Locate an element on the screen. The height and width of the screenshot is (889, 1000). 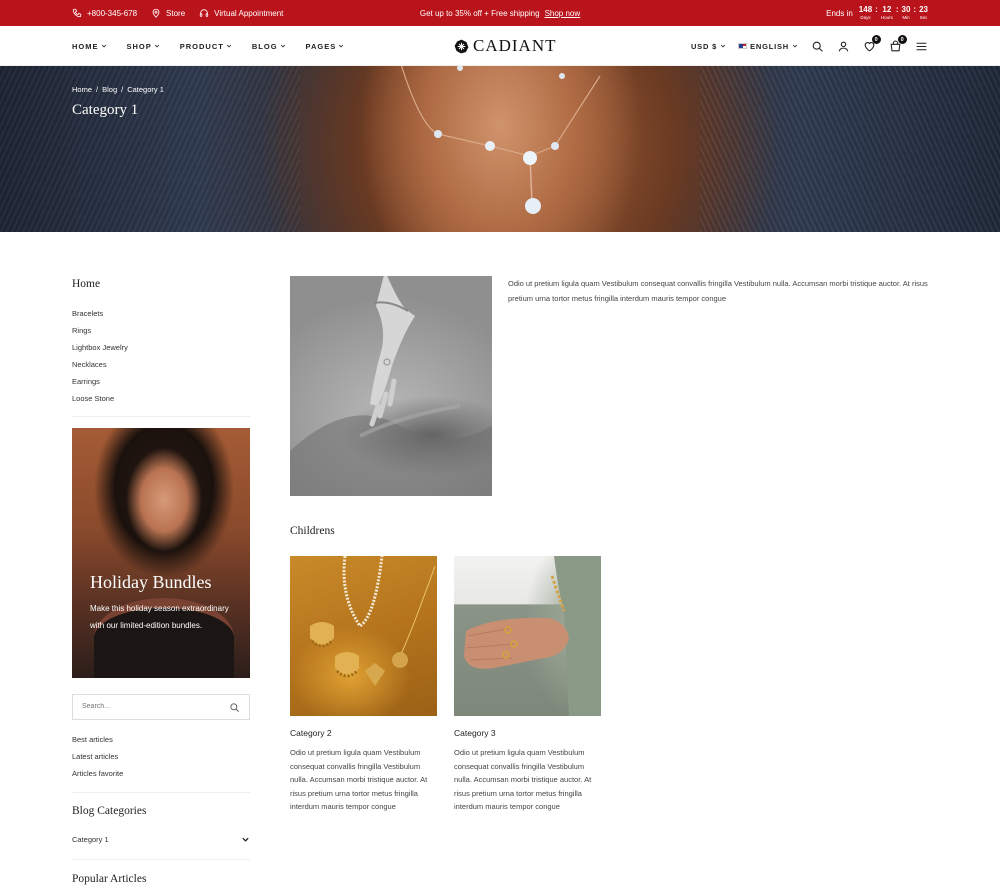
menu-button is located at coordinates (921, 46).